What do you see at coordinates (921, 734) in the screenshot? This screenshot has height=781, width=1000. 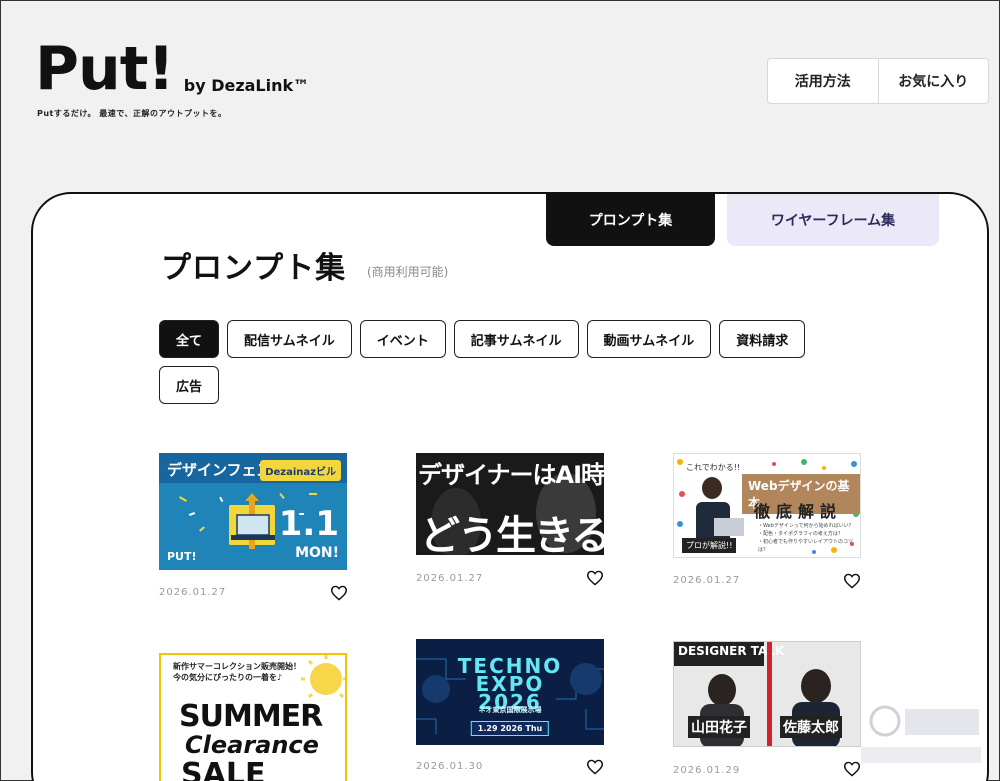 I see `watermark-logo` at bounding box center [921, 734].